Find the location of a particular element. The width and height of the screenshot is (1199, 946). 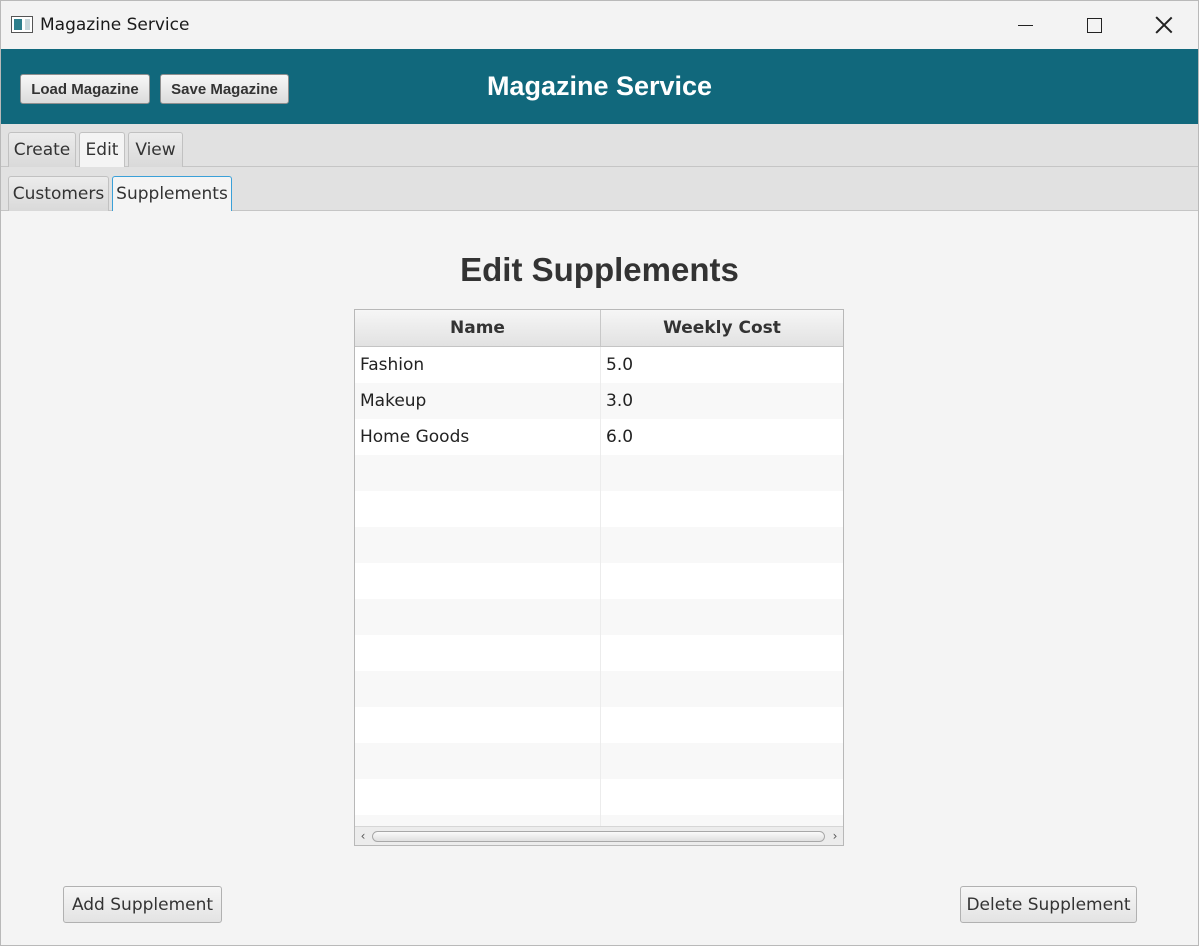

minimize-button is located at coordinates (1025, 25).